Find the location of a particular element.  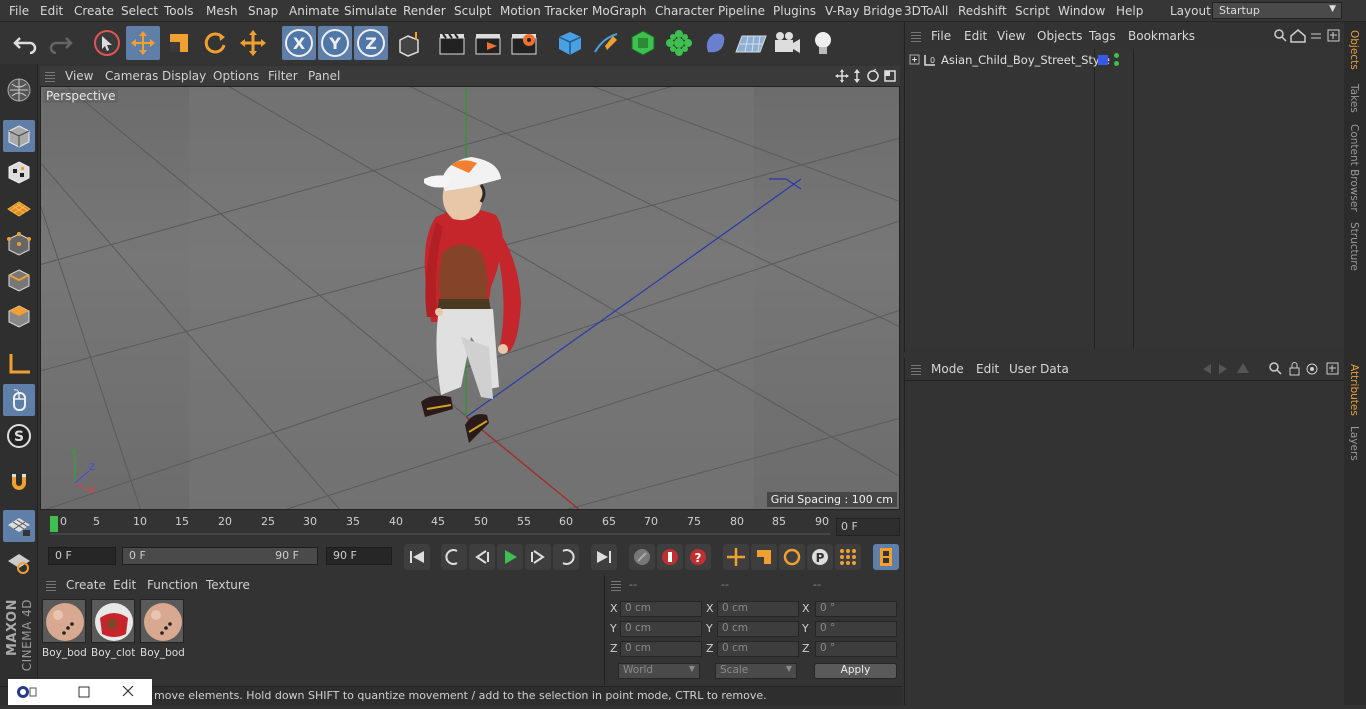

tweak-mode-button is located at coordinates (19, 400).